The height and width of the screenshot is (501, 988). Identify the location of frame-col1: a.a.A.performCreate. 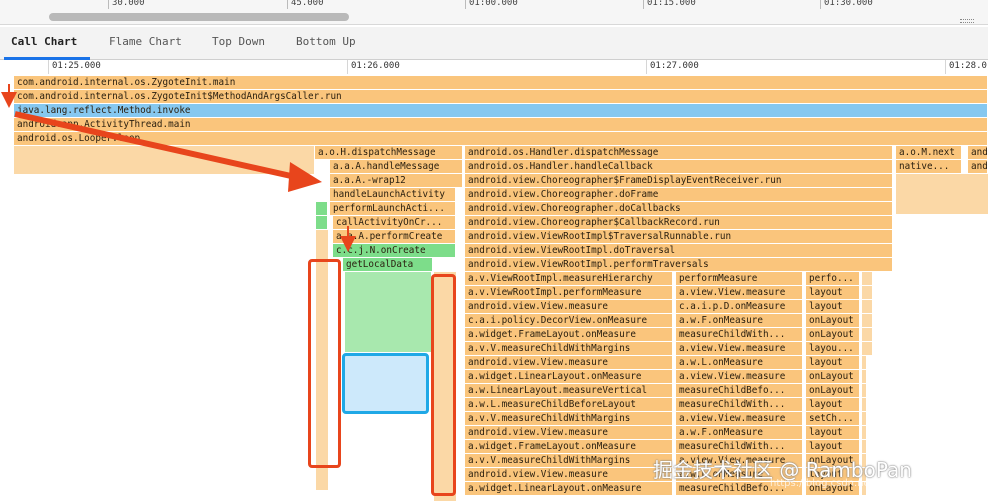
(394, 236).